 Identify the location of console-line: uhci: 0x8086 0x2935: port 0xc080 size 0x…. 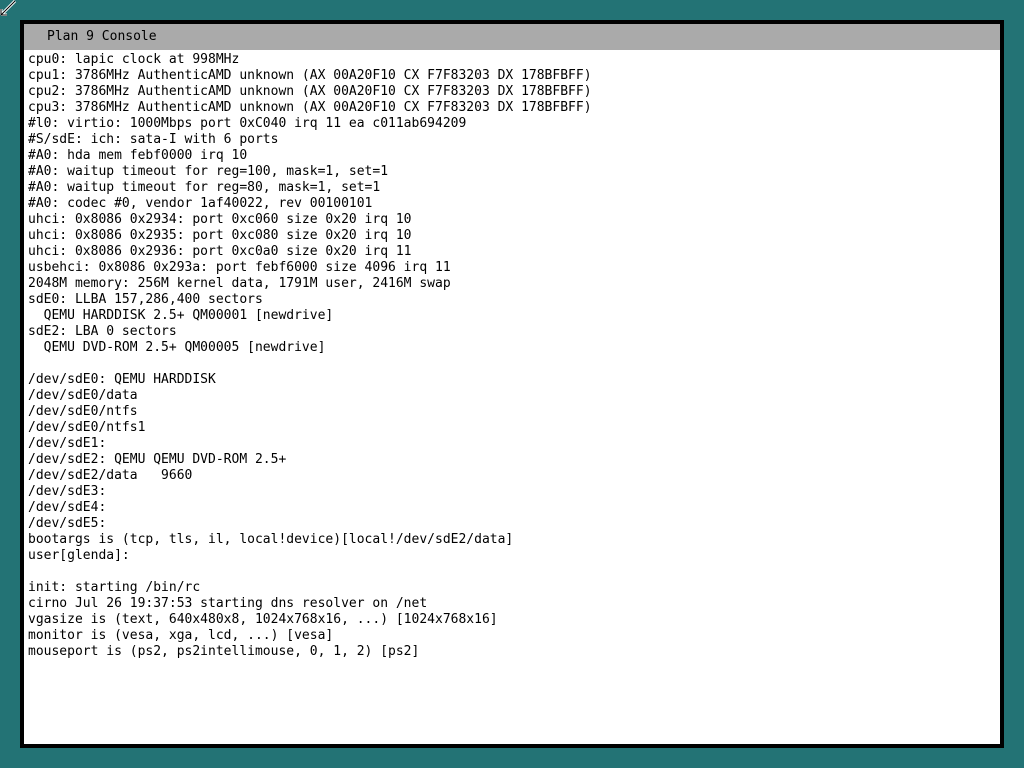
(220, 235).